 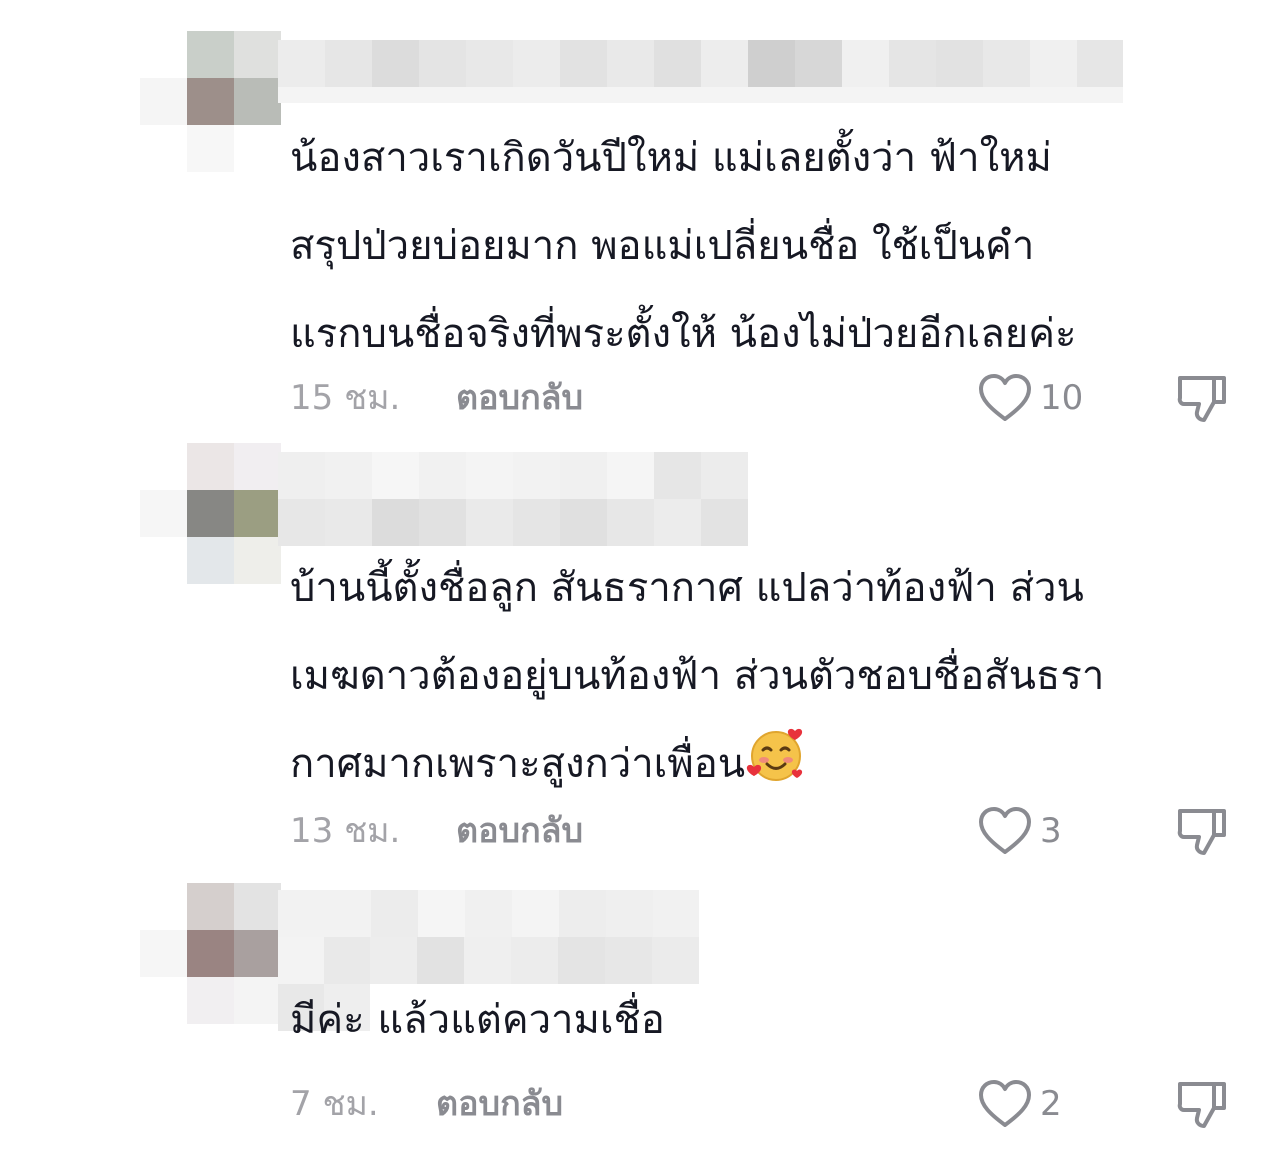 What do you see at coordinates (1062, 398) in the screenshot?
I see `like-count: 10` at bounding box center [1062, 398].